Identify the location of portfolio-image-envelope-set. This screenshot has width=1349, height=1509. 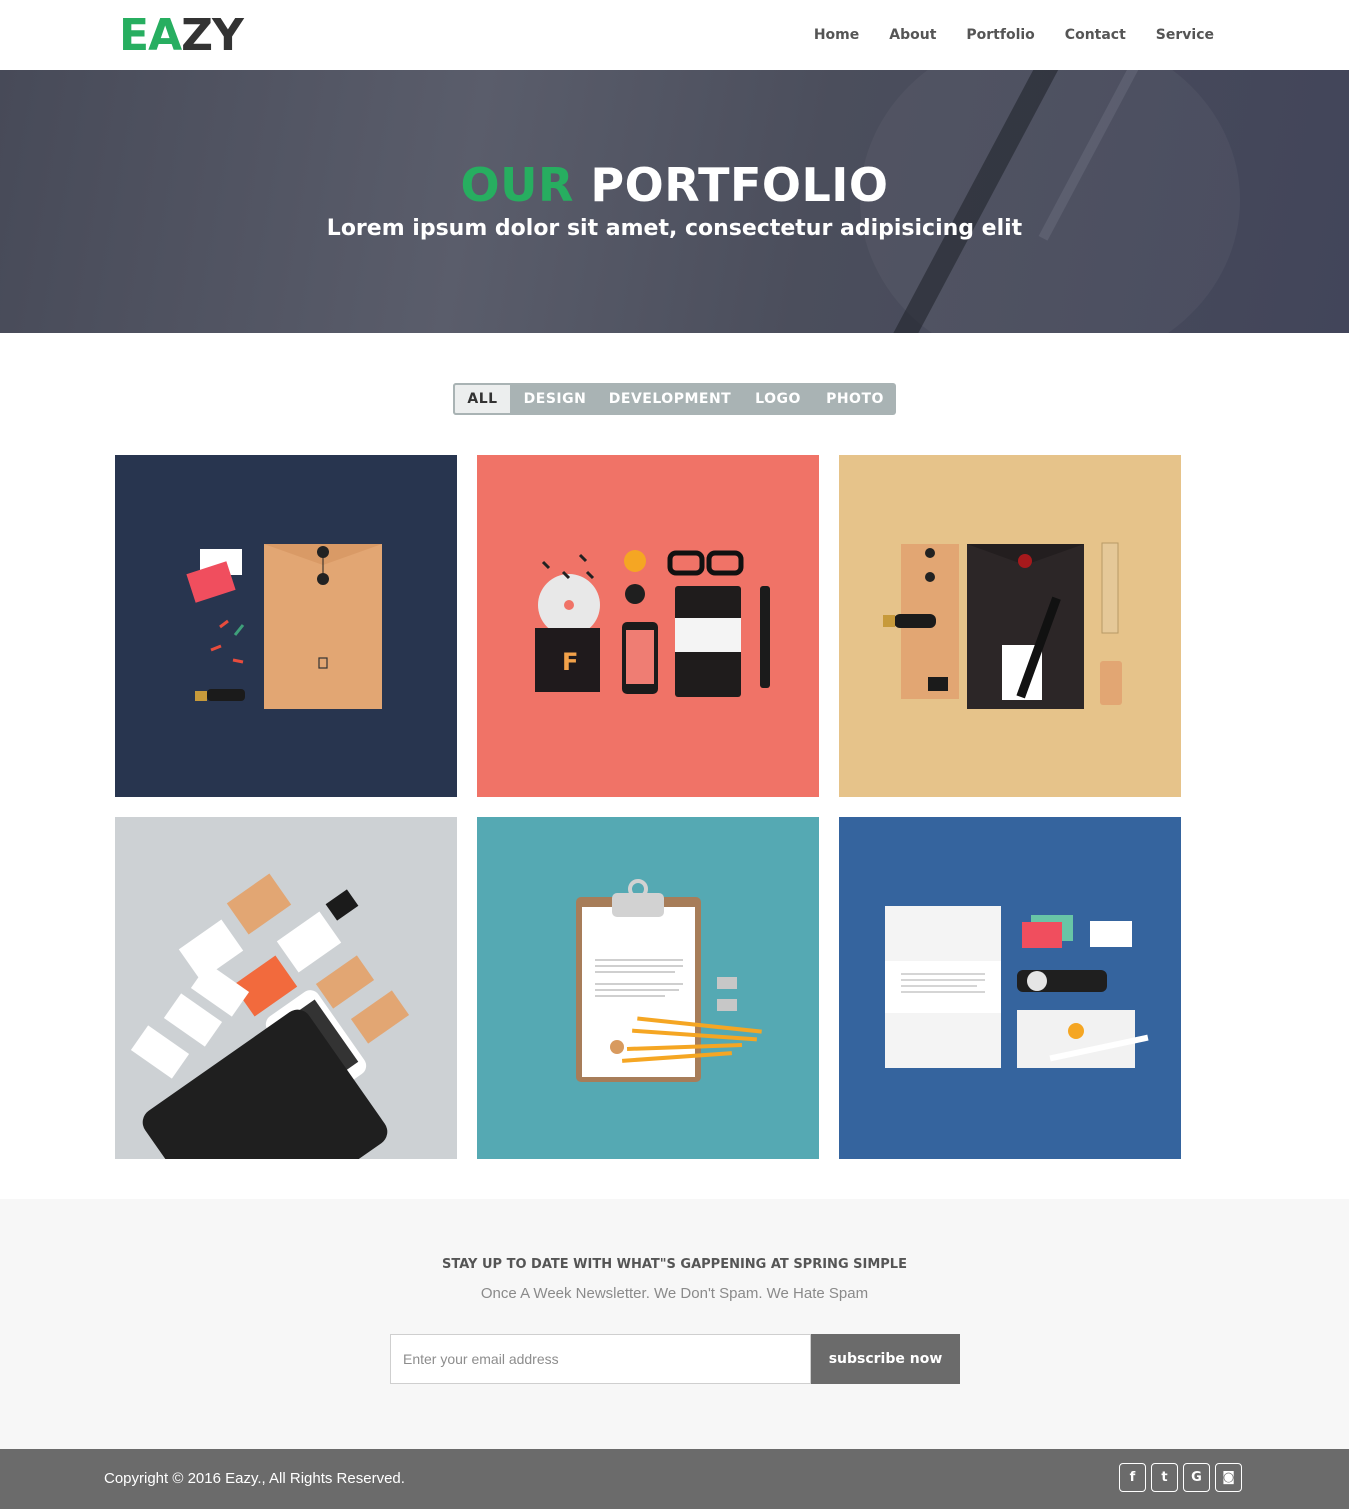
(286, 626).